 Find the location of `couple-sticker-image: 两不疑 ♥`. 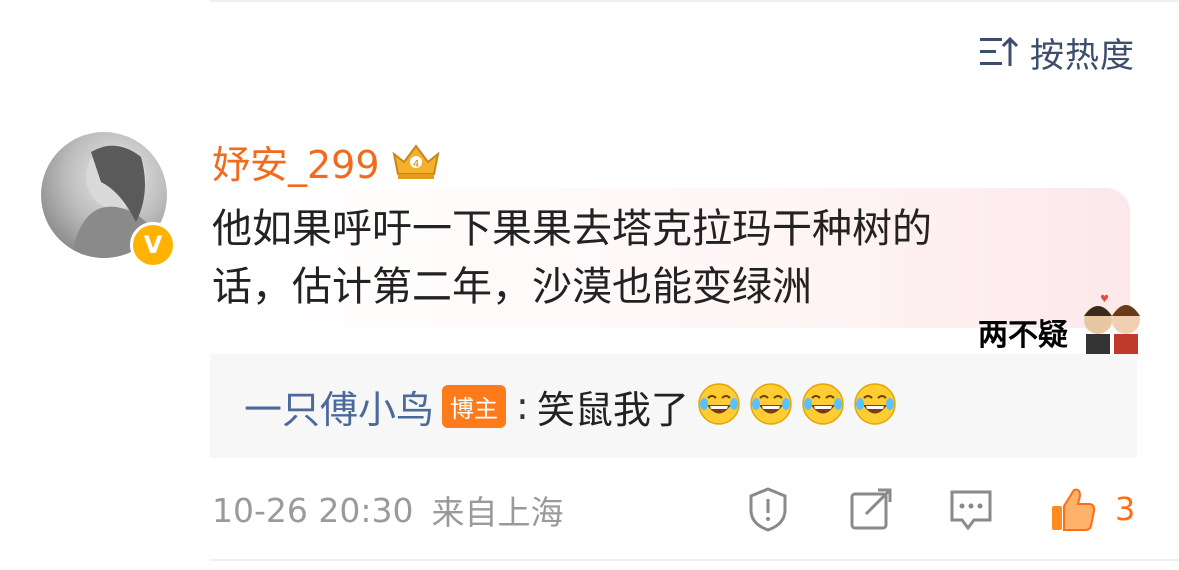

couple-sticker-image: 两不疑 ♥ is located at coordinates (1063, 323).